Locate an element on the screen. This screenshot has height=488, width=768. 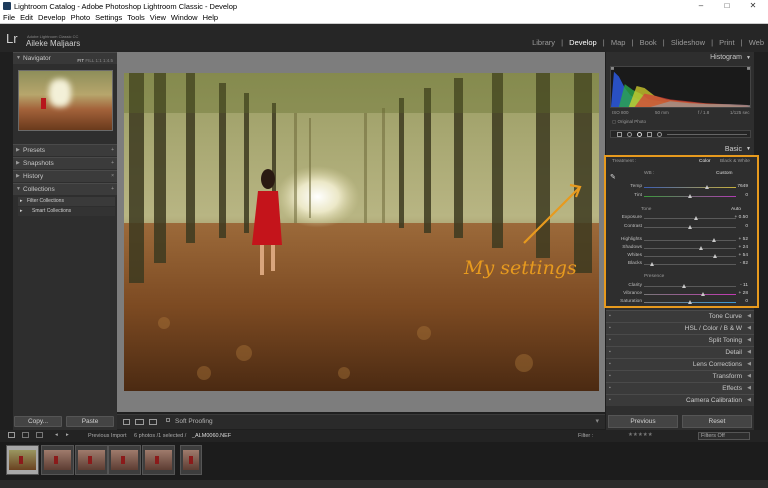
module-book: Book is located at coordinates (648, 42).